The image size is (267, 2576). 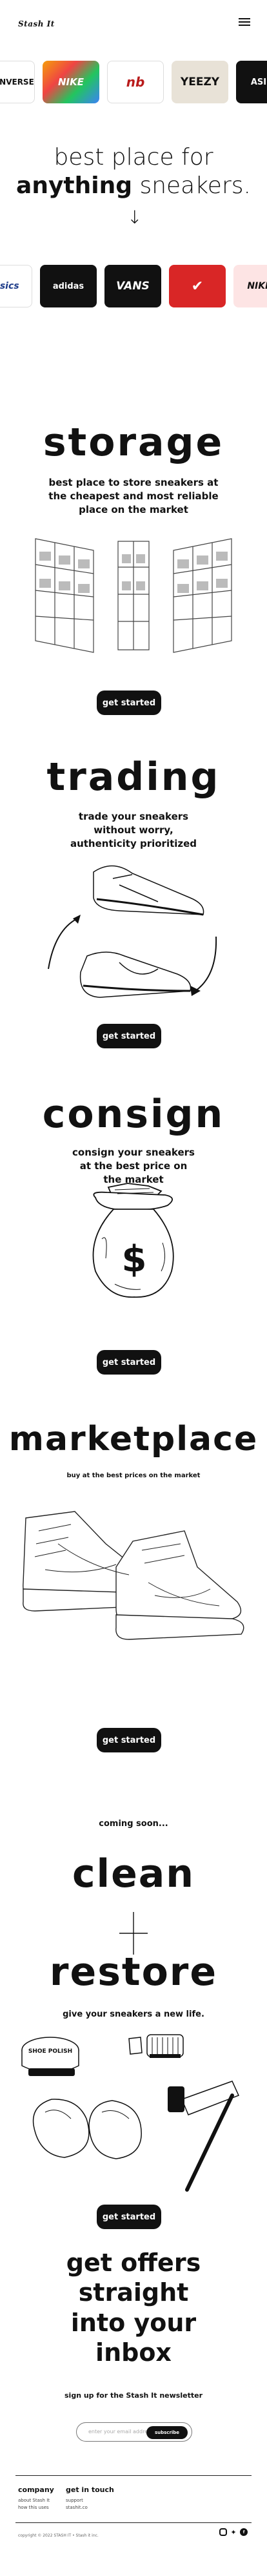 What do you see at coordinates (133, 2292) in the screenshot?
I see `newsletter-title-line: straight` at bounding box center [133, 2292].